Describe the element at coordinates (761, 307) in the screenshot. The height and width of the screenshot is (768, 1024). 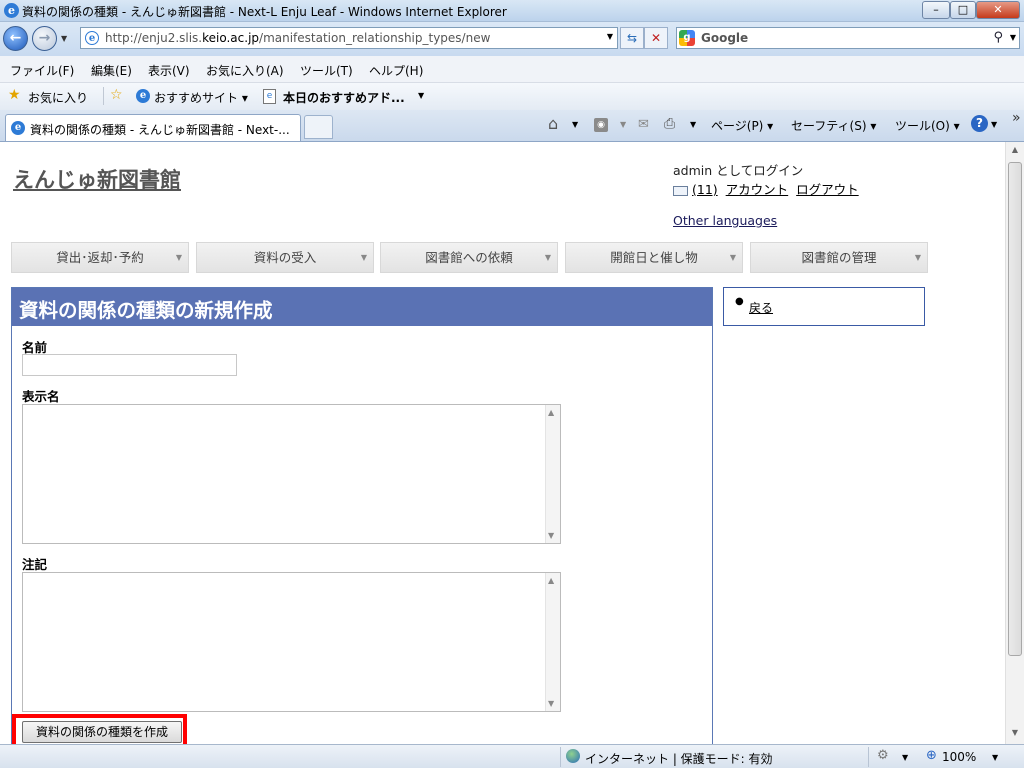
I see `back-link: 戻る` at that location.